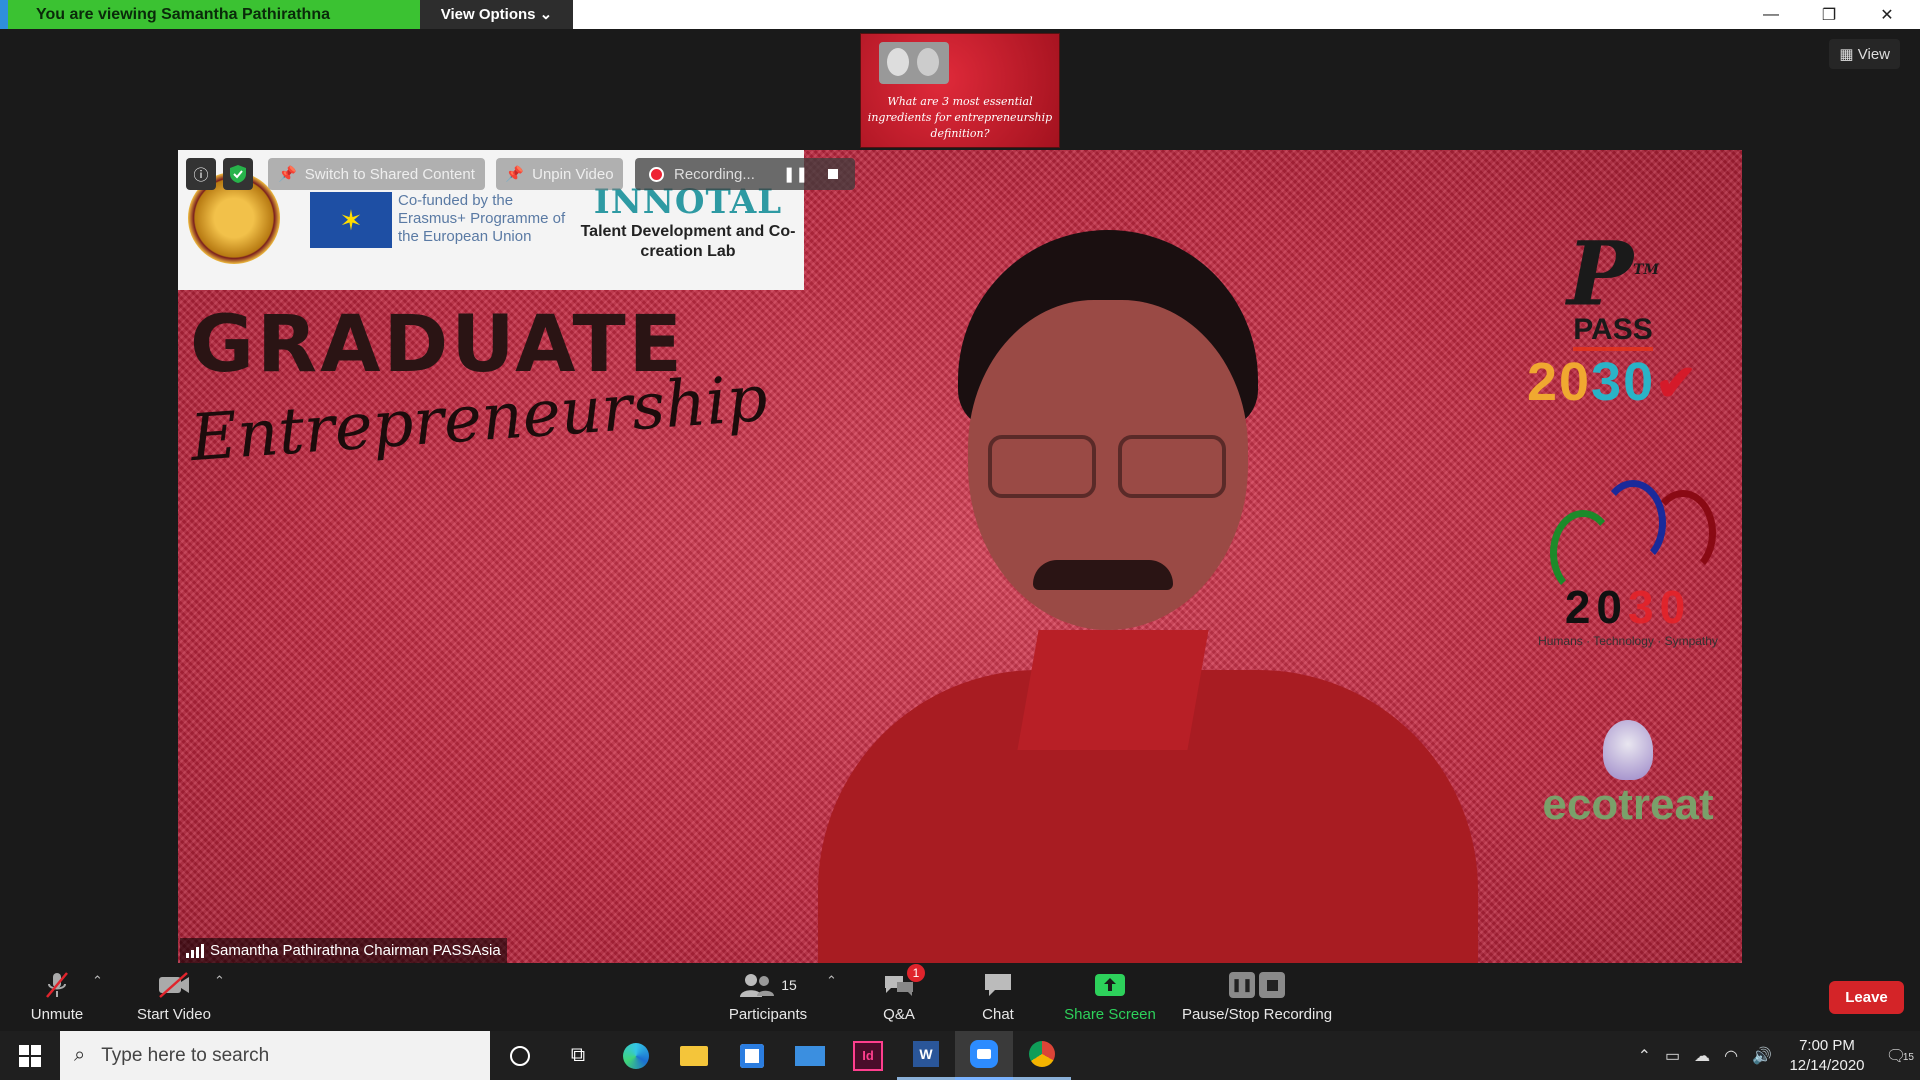 This screenshot has height=1080, width=1920. Describe the element at coordinates (1628, 641) in the screenshot. I see `logo2030-caption: Humans · Technology · Sympathy` at that location.